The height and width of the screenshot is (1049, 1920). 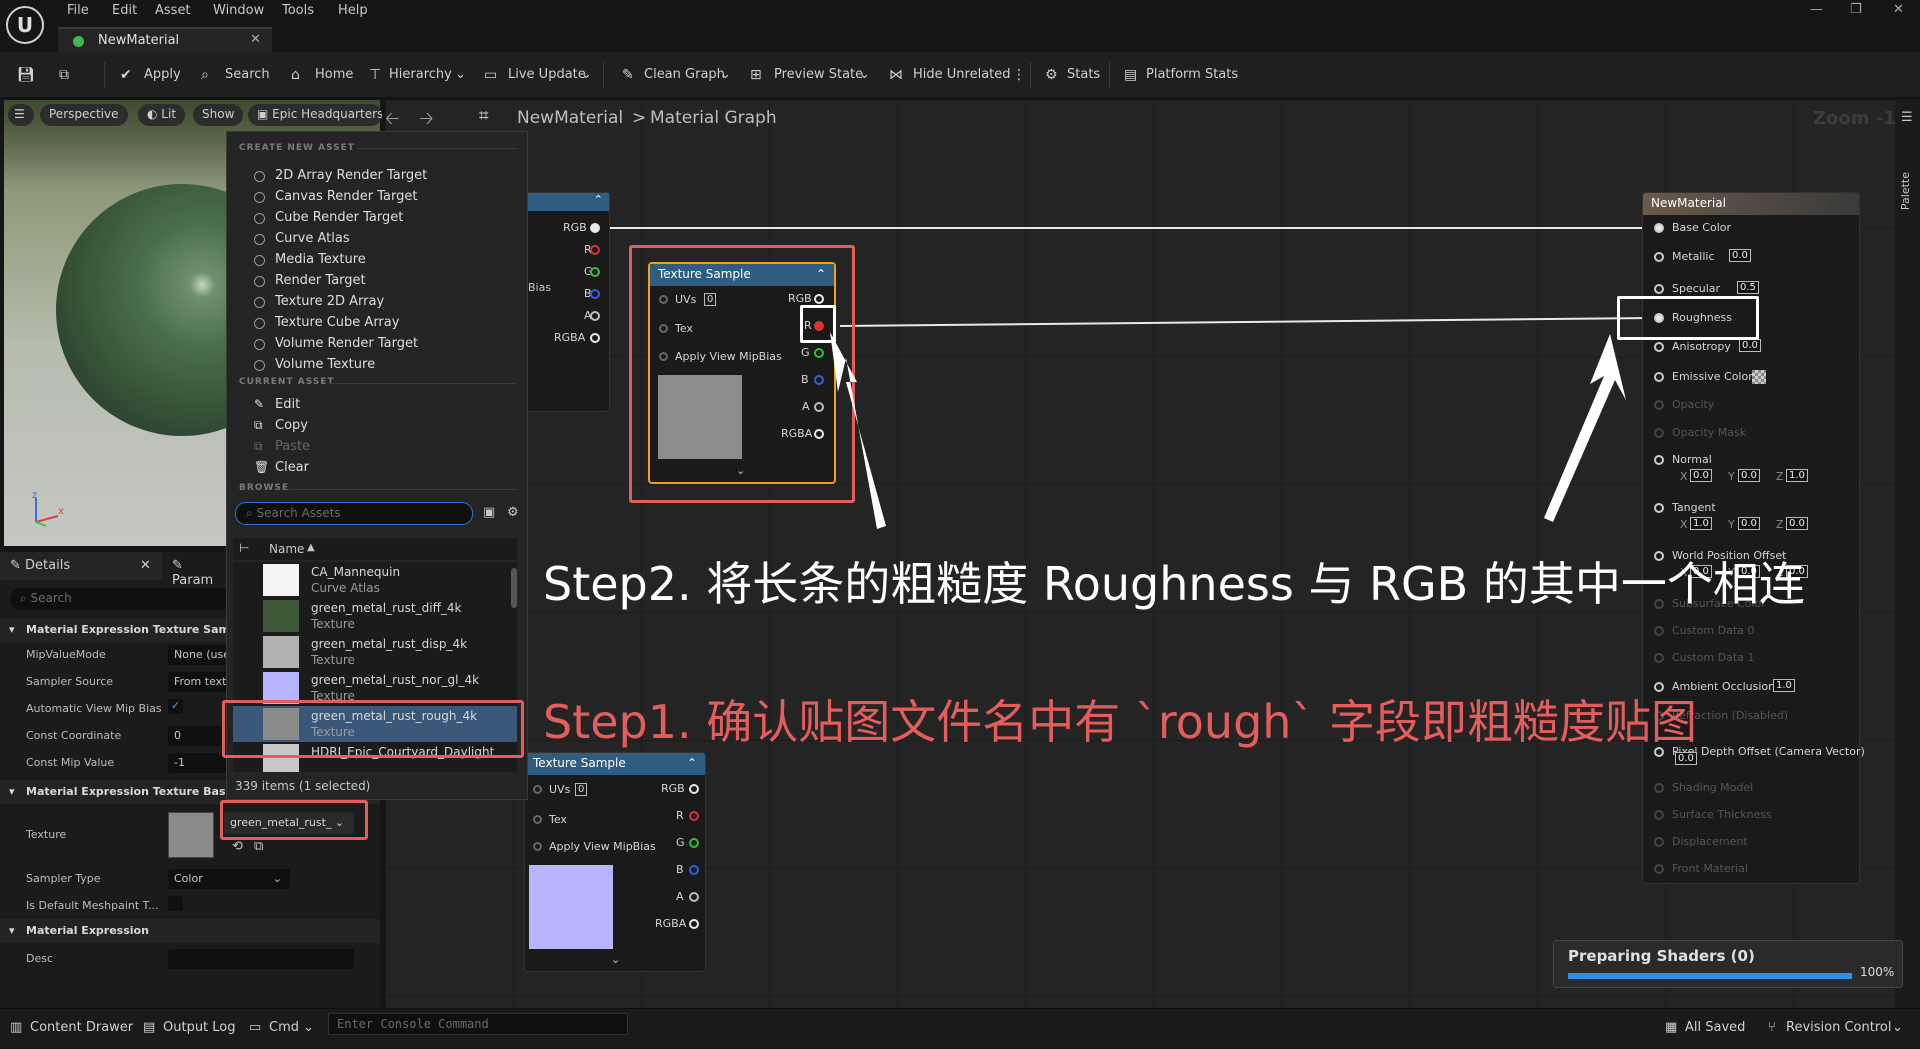 I want to click on cmd-label: Cmd, so click(x=284, y=1027).